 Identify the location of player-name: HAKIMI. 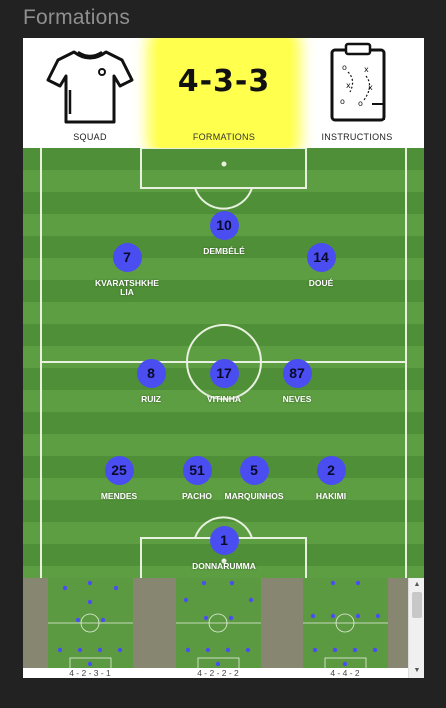
(331, 496).